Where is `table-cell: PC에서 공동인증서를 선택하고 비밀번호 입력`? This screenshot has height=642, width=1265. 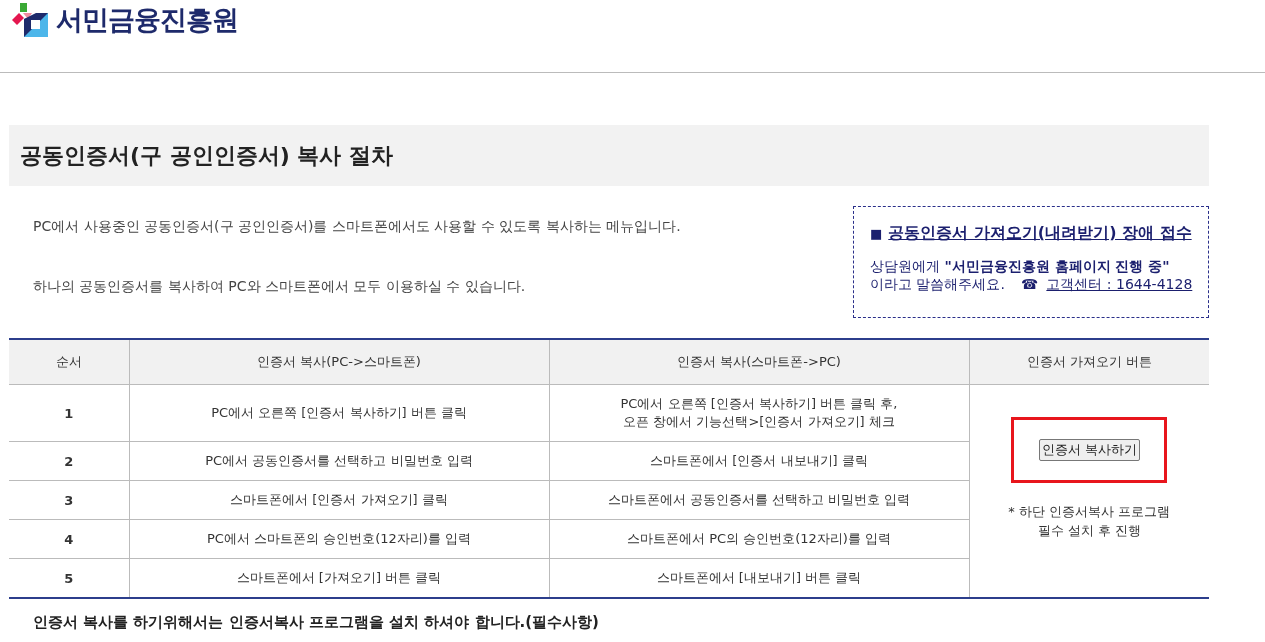
table-cell: PC에서 공동인증서를 선택하고 비밀번호 입력 is located at coordinates (339, 461).